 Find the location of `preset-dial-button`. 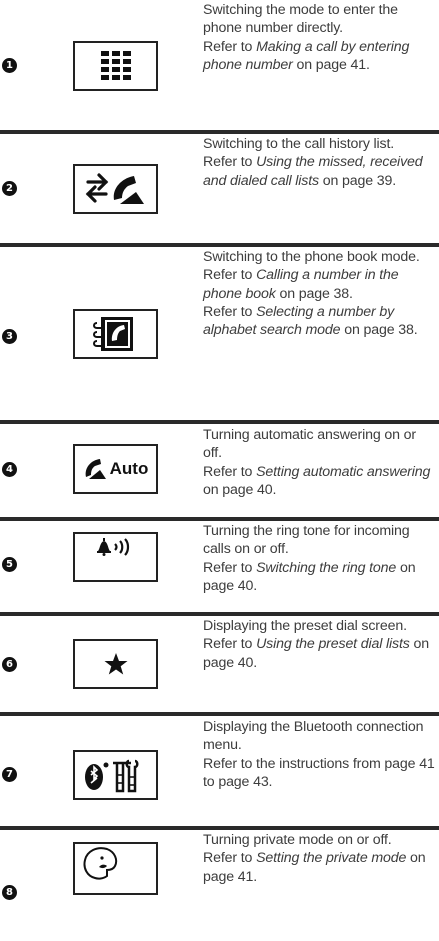

preset-dial-button is located at coordinates (115, 664).